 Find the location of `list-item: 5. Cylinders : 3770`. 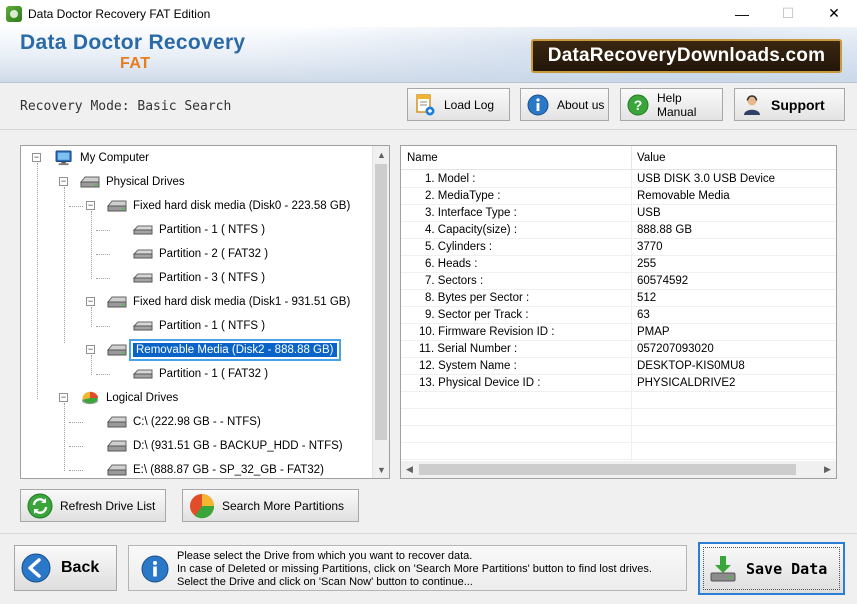

list-item: 5. Cylinders : 3770 is located at coordinates (618, 247).